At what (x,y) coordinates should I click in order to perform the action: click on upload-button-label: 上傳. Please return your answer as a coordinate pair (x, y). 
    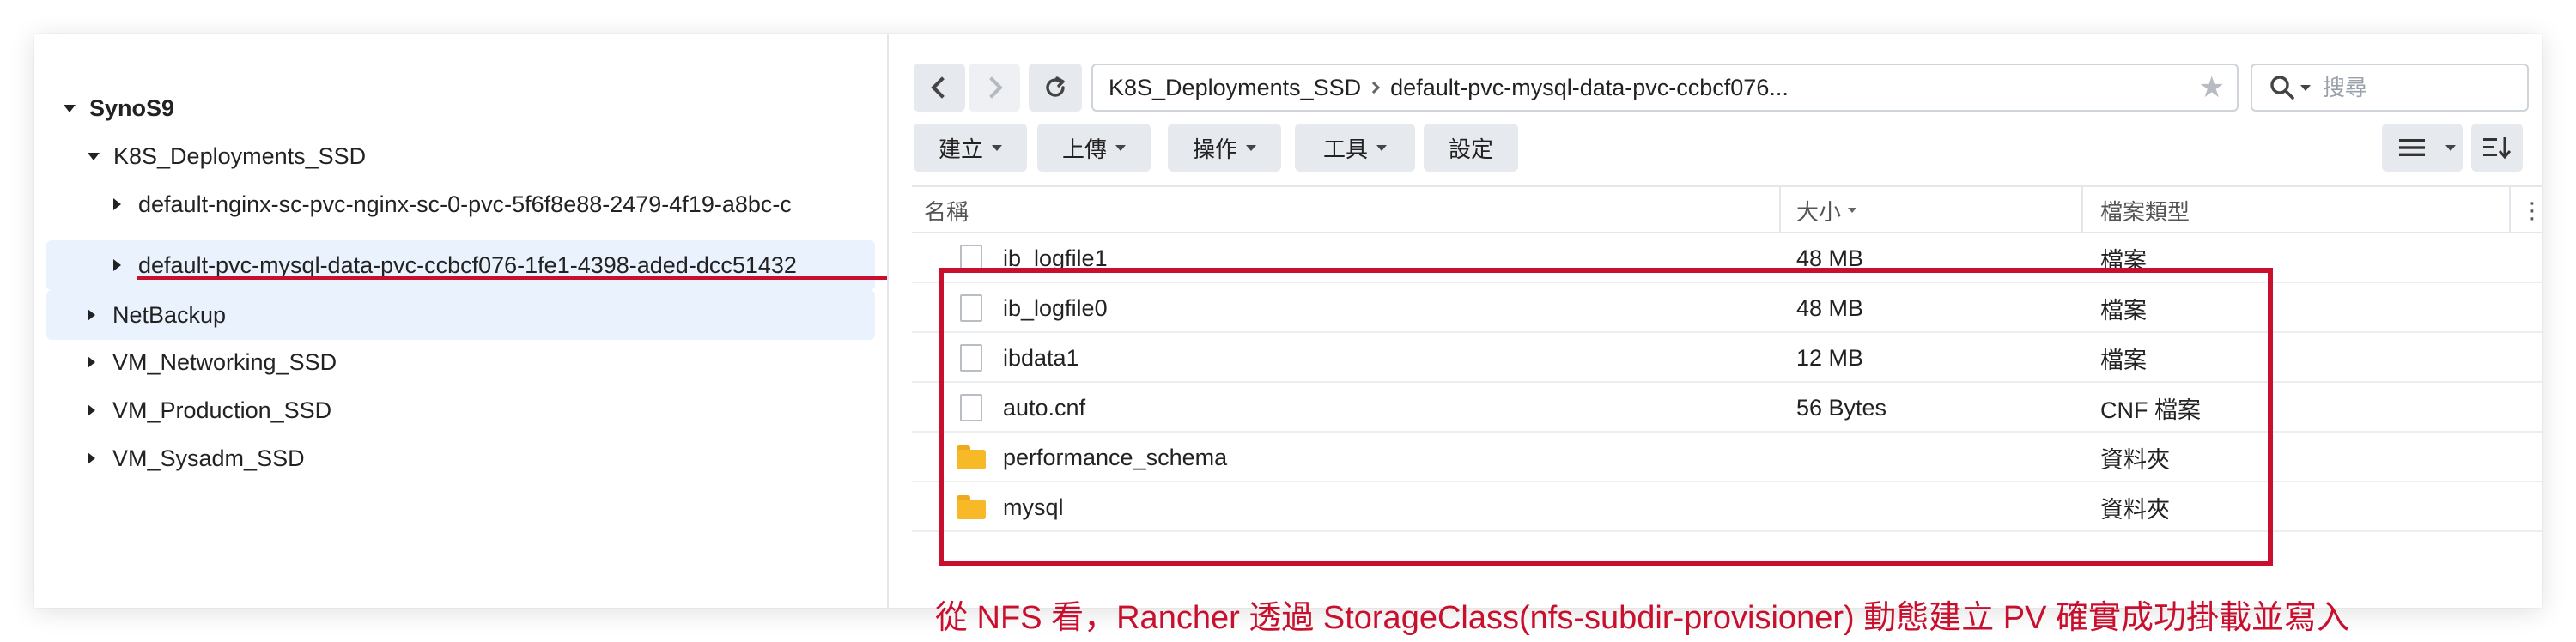
    Looking at the image, I should click on (1084, 149).